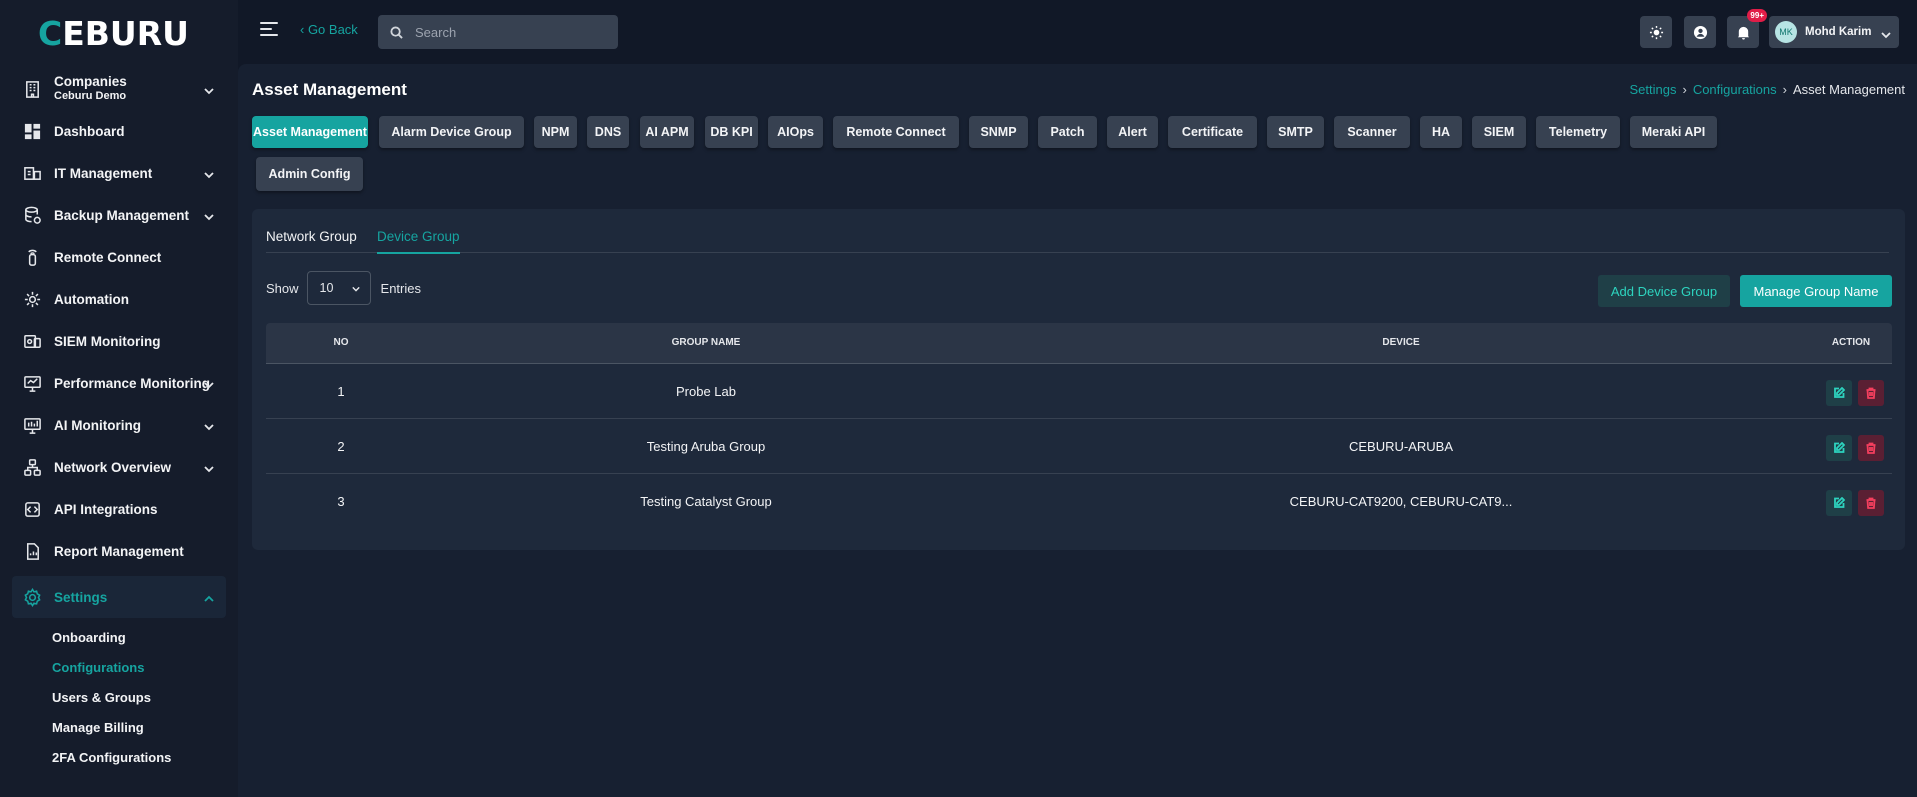 The width and height of the screenshot is (1917, 797). Describe the element at coordinates (1652, 89) in the screenshot. I see `breadcrumb-settings: Settings` at that location.